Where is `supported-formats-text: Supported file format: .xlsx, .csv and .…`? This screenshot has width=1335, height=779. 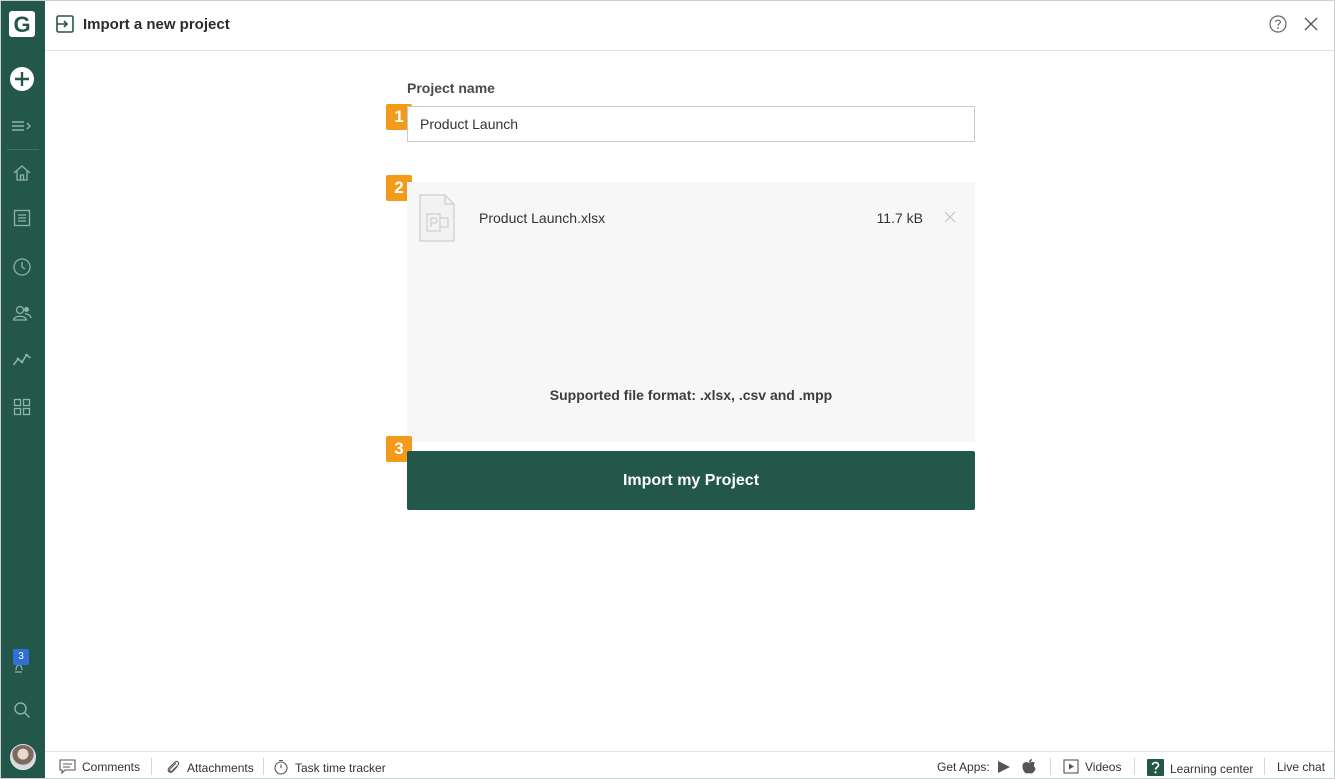 supported-formats-text: Supported file format: .xlsx, .csv and .… is located at coordinates (691, 395).